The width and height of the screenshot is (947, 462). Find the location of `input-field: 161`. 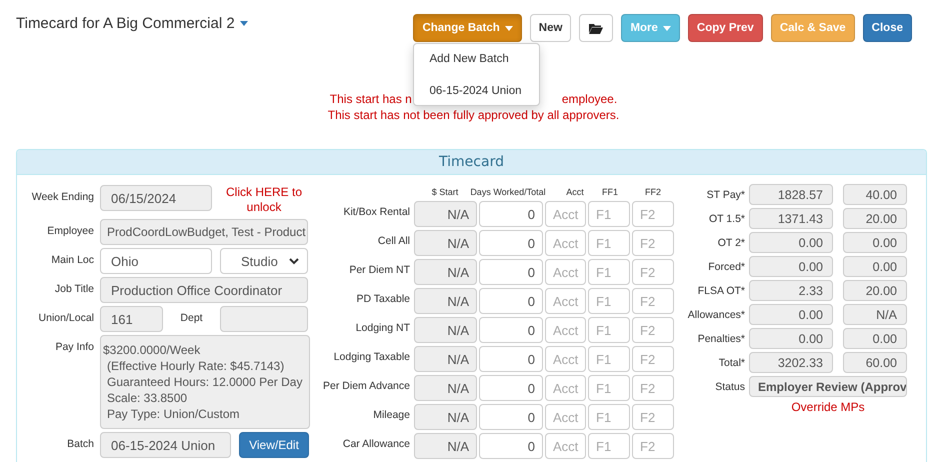

input-field: 161 is located at coordinates (131, 319).